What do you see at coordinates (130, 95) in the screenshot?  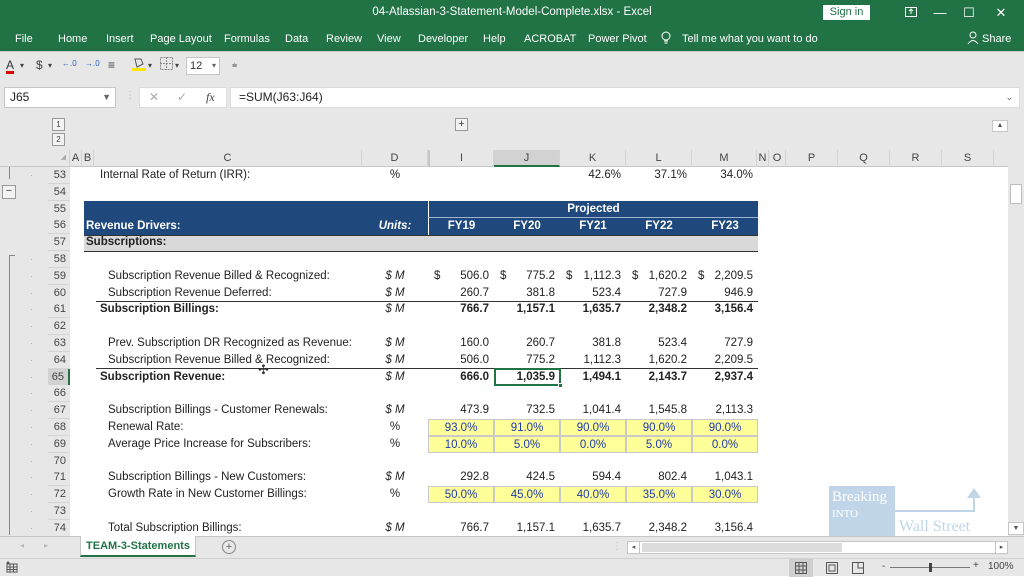 I see `drag-handle-icon: ⋮` at bounding box center [130, 95].